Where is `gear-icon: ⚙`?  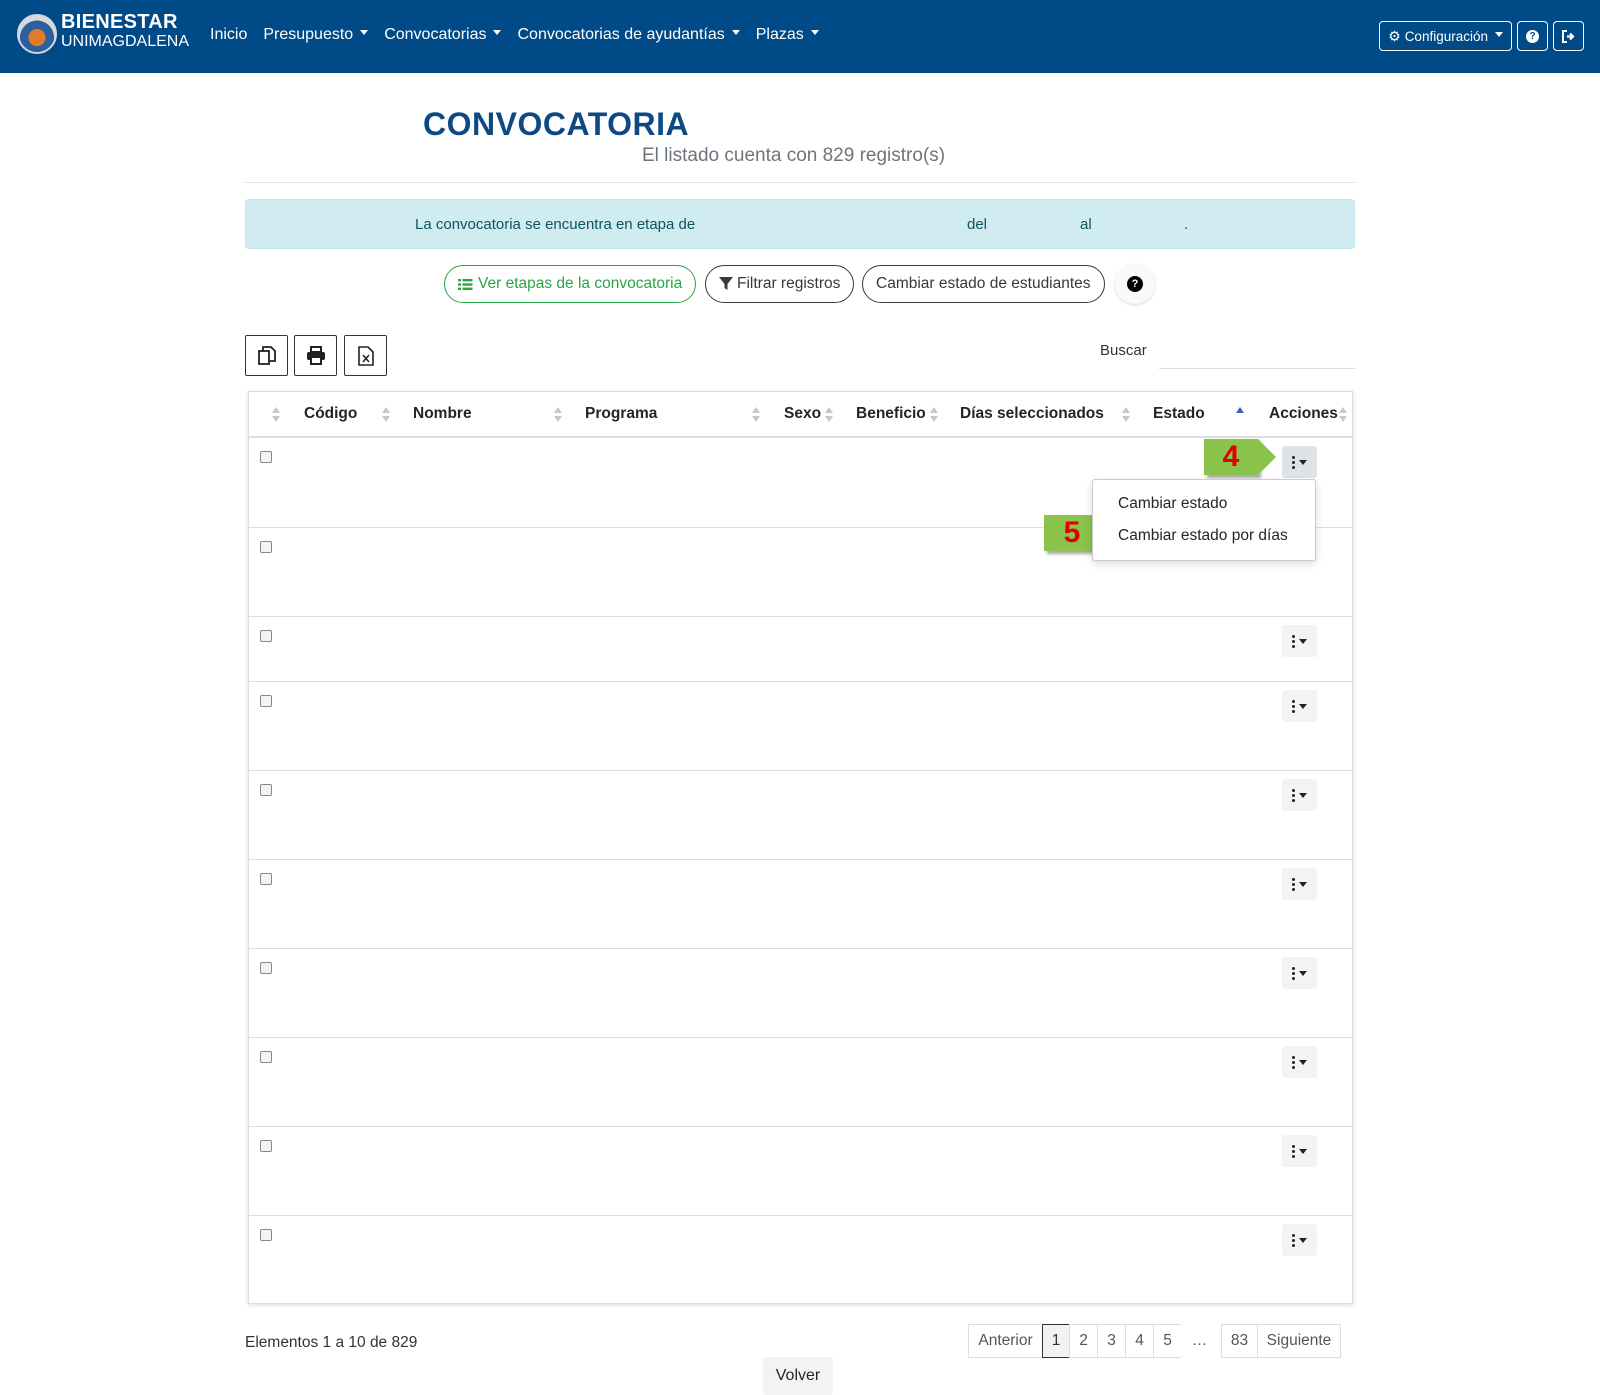
gear-icon: ⚙ is located at coordinates (1394, 35).